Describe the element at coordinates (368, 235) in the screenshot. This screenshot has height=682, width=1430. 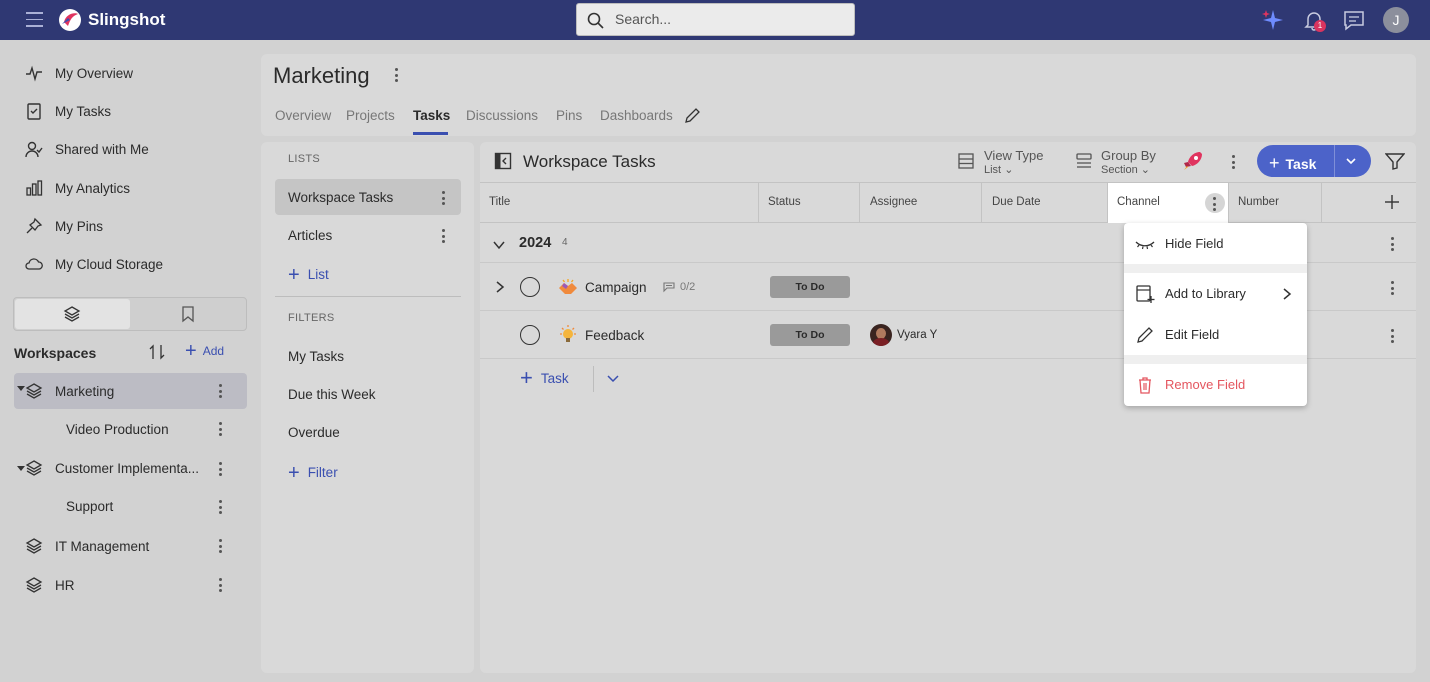
I see `list-item-articles: Articles` at that location.